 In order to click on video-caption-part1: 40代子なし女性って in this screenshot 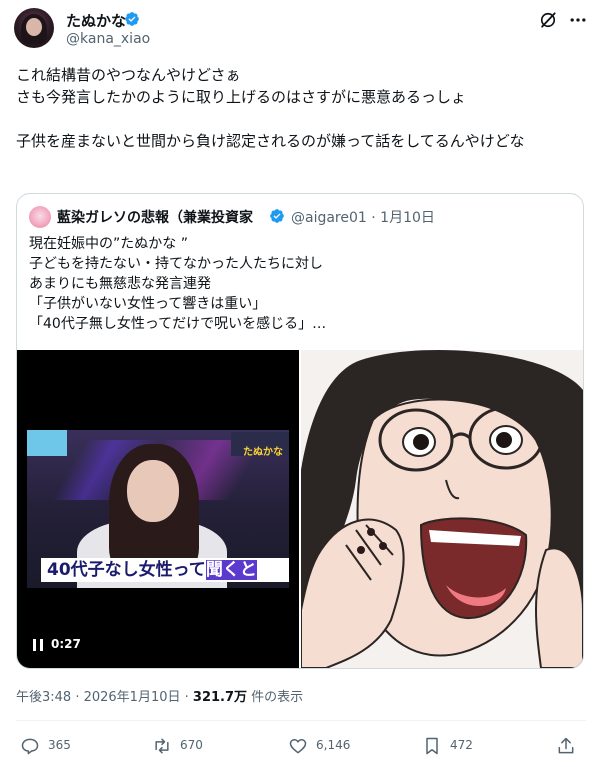, I will do `click(126, 570)`.